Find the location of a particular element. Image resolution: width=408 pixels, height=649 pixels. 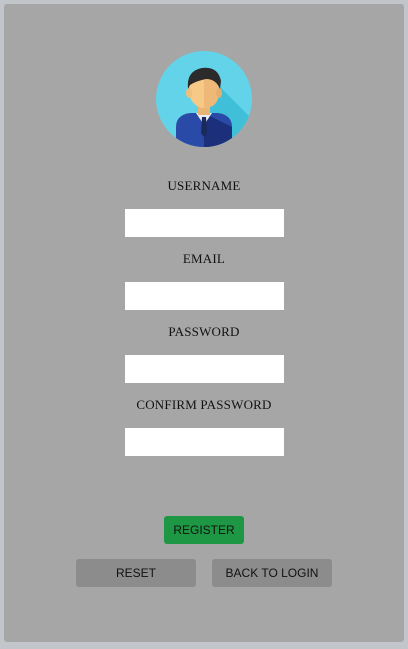

username-label: USERNAME is located at coordinates (204, 185).